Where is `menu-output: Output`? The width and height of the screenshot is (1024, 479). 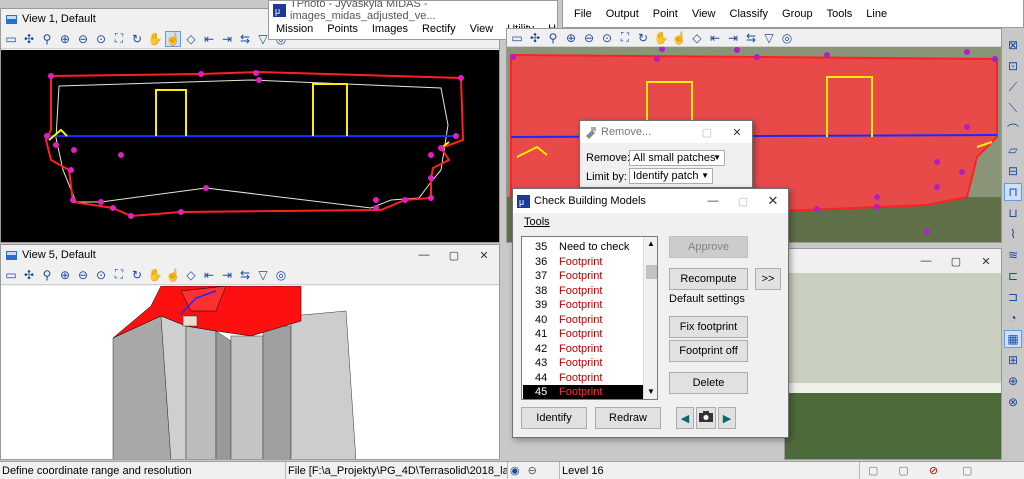 menu-output: Output is located at coordinates (622, 14).